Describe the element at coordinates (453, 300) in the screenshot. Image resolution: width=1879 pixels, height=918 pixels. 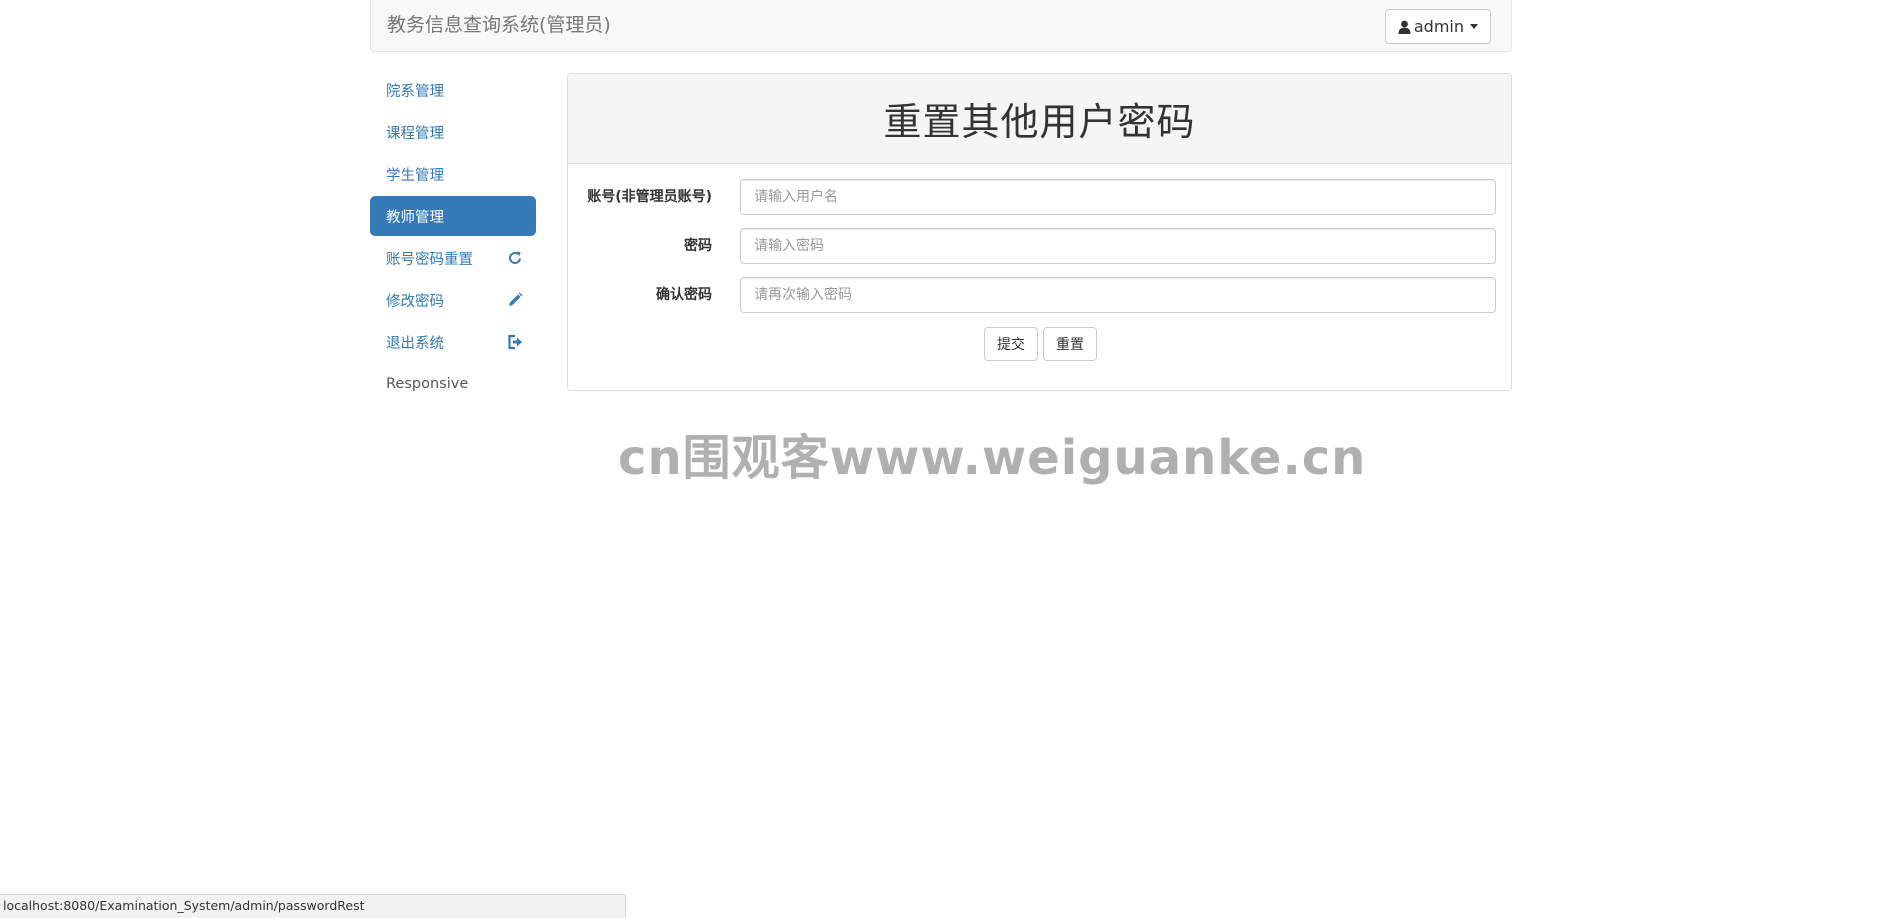
I see `sidebar-item-change-password: 修改密码` at that location.